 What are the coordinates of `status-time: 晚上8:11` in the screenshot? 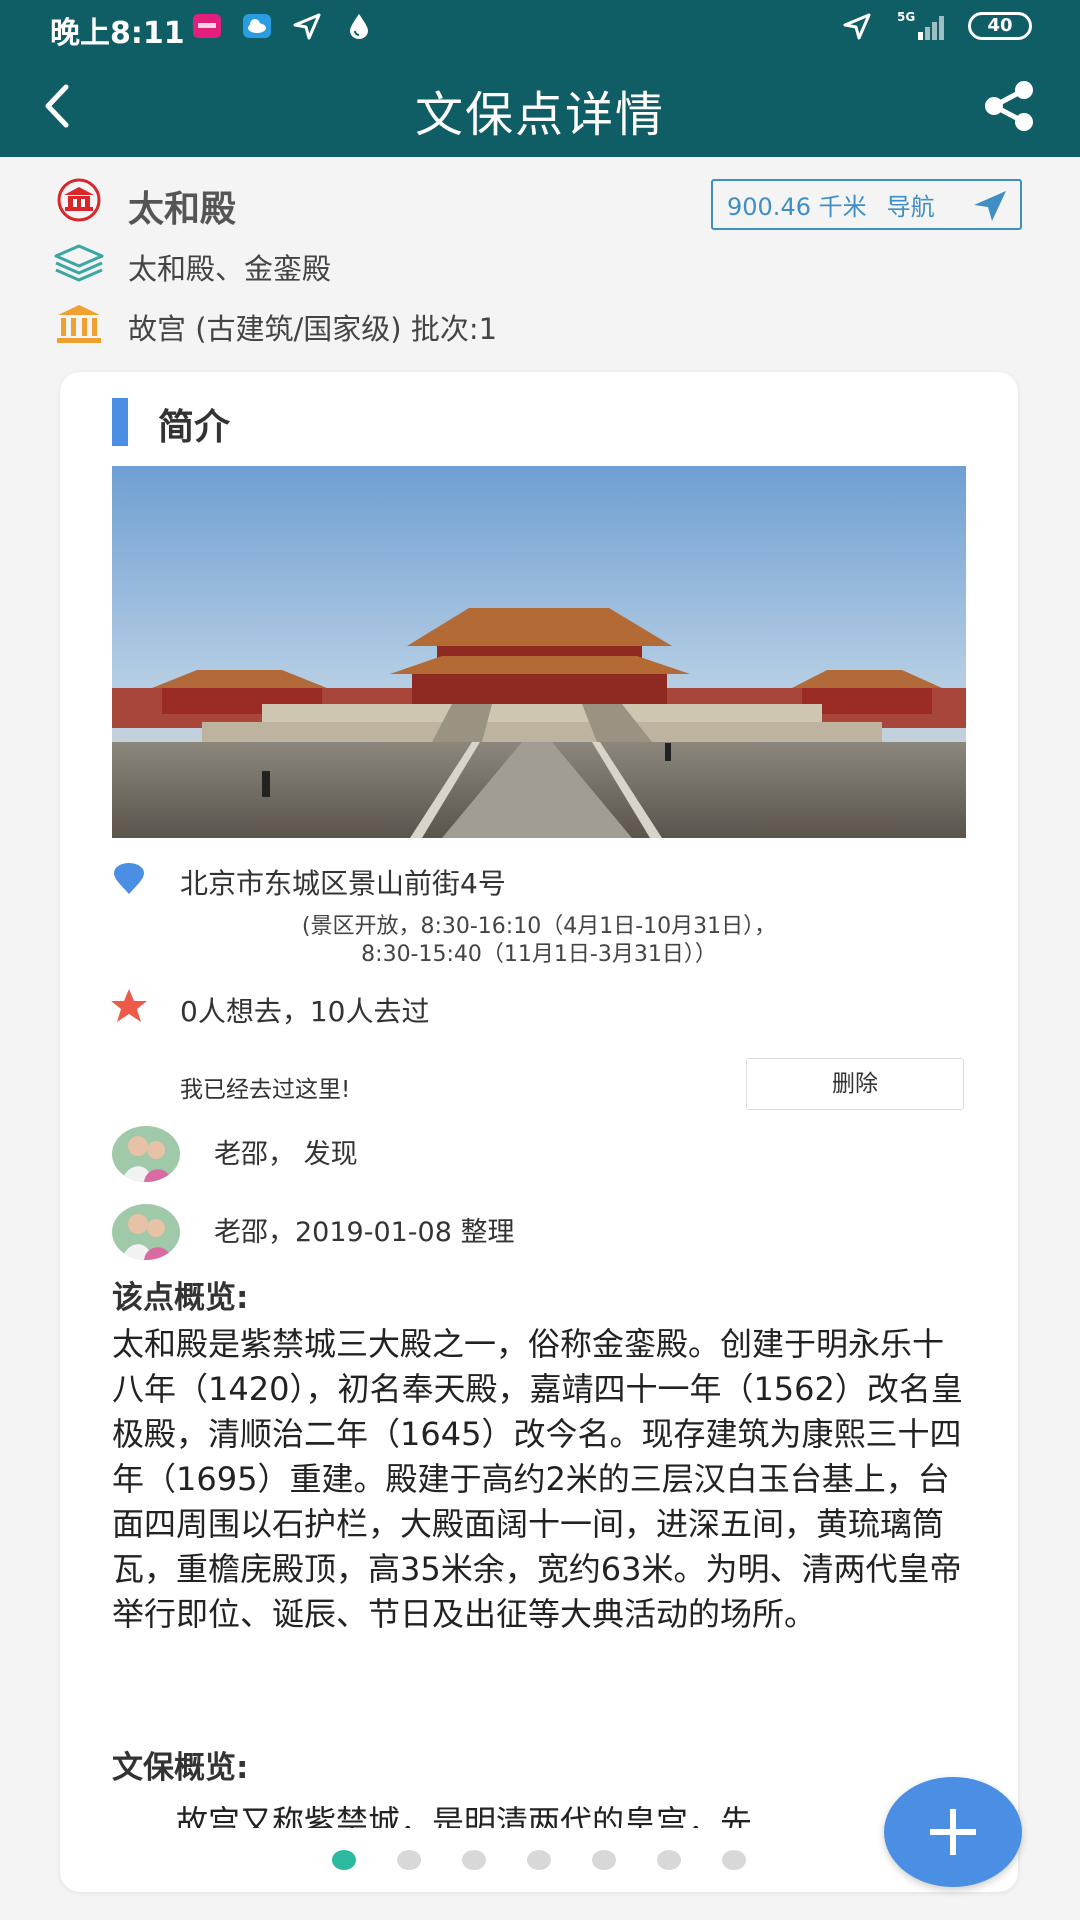 It's located at (117, 33).